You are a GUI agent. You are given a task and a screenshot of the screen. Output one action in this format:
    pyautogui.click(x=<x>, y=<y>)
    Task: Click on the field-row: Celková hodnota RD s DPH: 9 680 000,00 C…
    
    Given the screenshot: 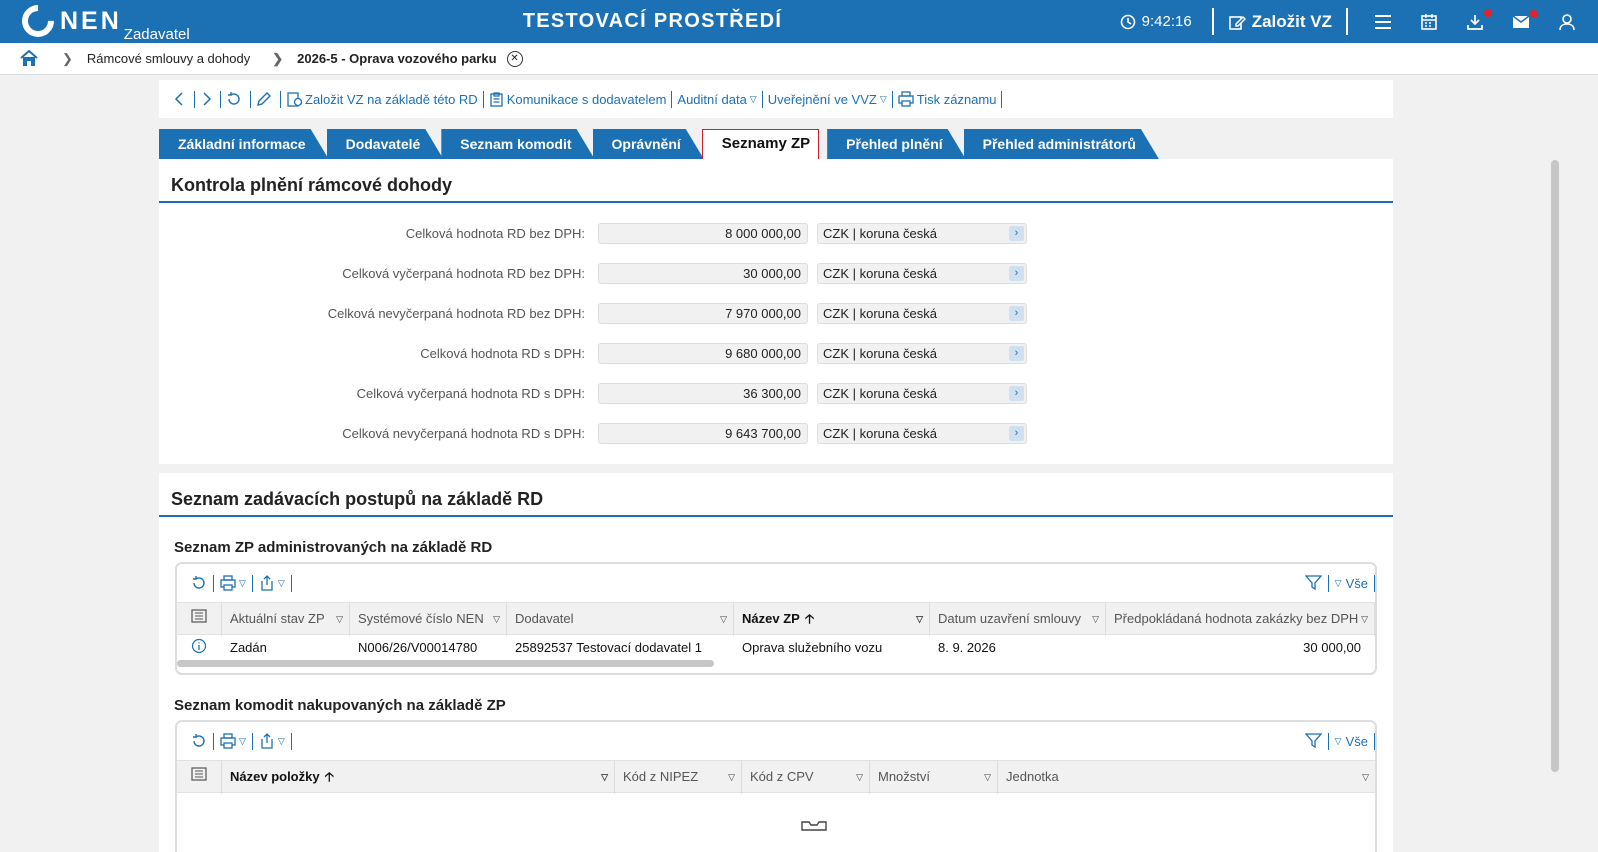 What is the action you would take?
    pyautogui.click(x=776, y=353)
    